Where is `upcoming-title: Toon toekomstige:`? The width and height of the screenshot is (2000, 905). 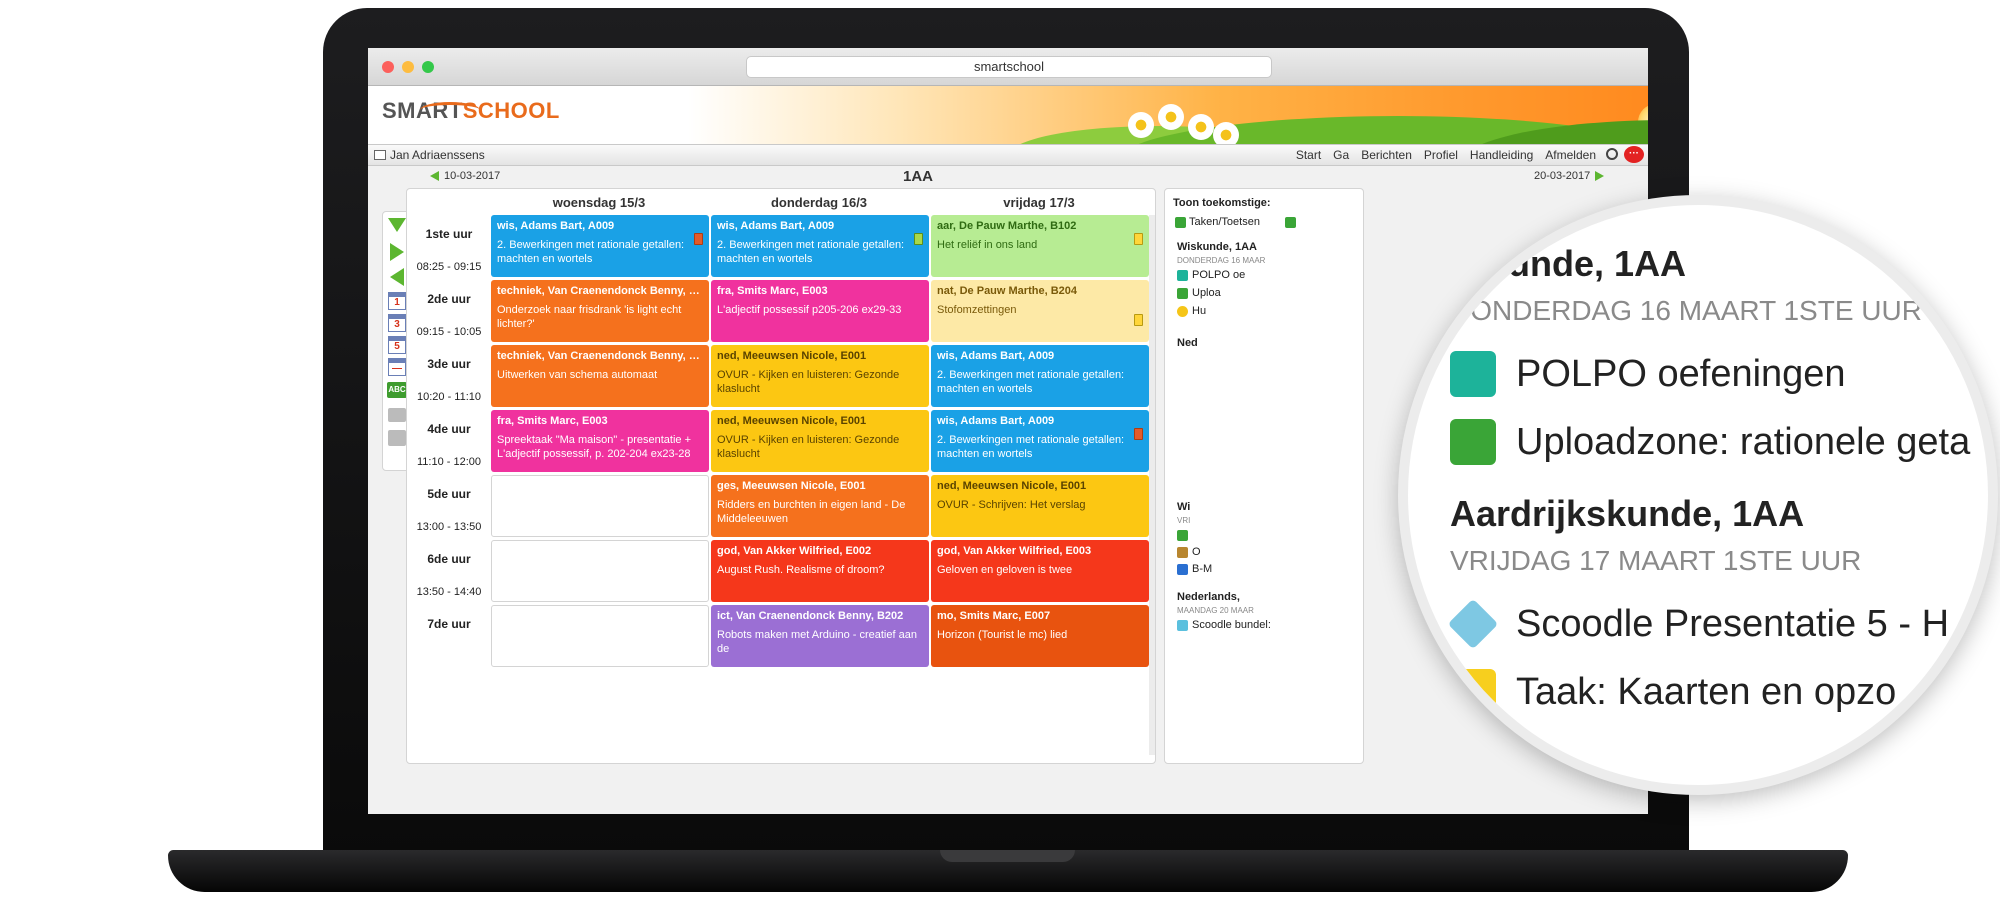 upcoming-title: Toon toekomstige: is located at coordinates (1222, 203).